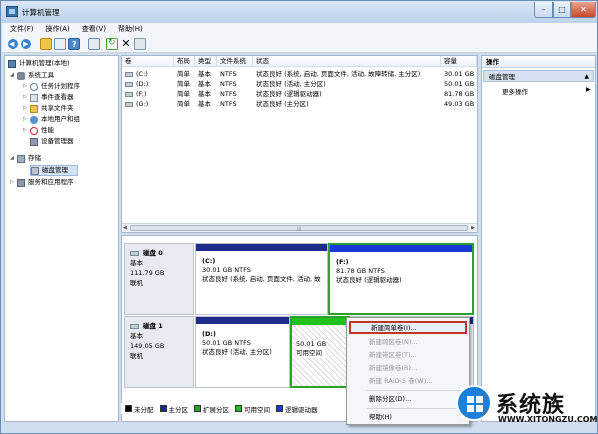 Image resolution: width=598 pixels, height=434 pixels. What do you see at coordinates (55, 170) in the screenshot?
I see `tree-item-label: 磁盘管理` at bounding box center [55, 170].